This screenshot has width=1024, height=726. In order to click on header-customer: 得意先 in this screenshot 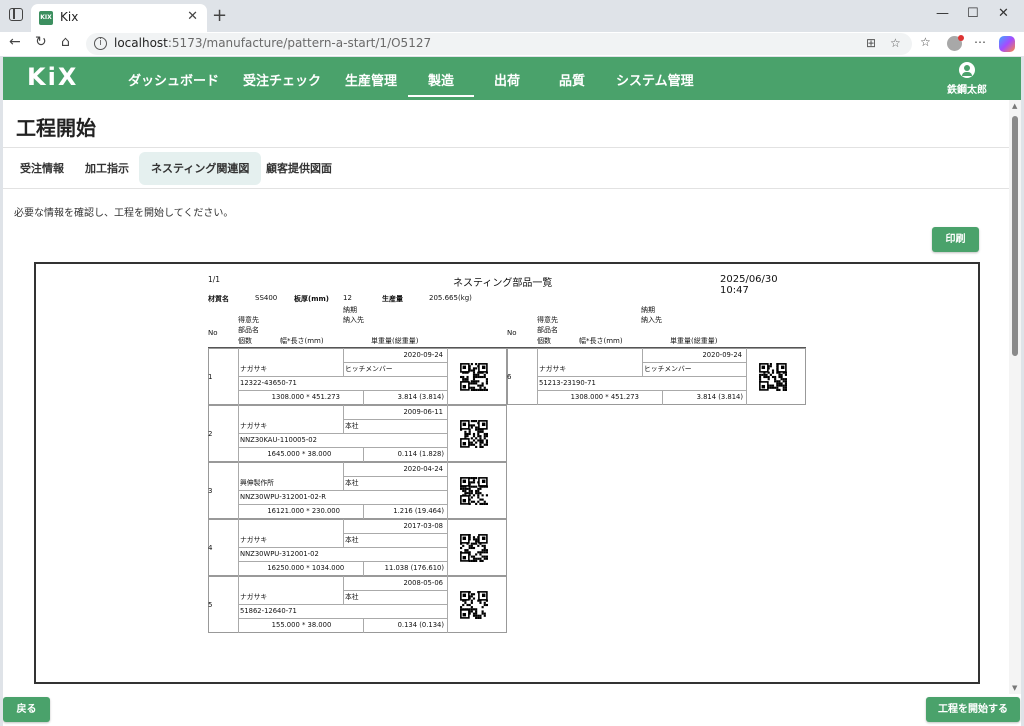, I will do `click(248, 320)`.